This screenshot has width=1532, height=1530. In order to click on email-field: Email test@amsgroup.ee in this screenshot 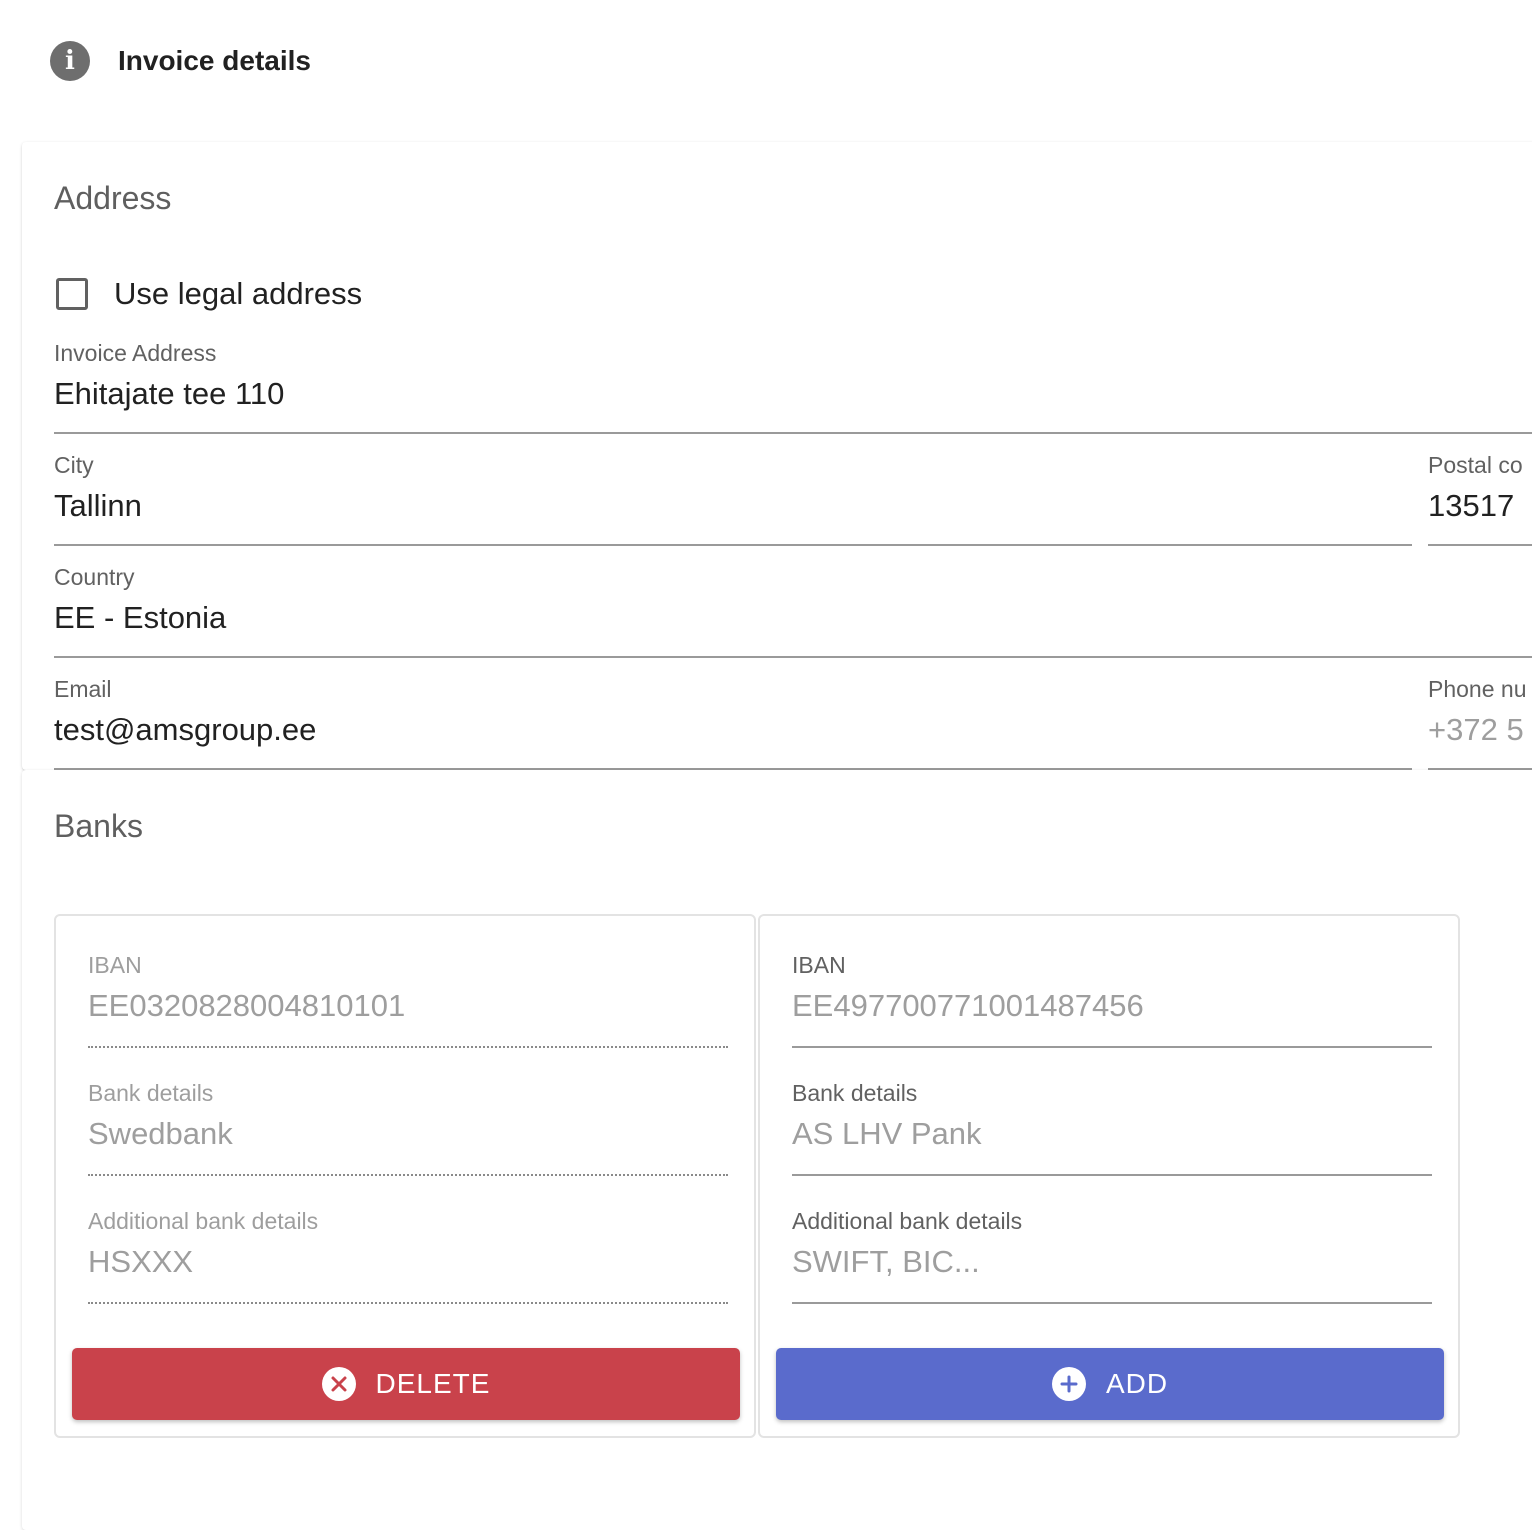, I will do `click(733, 723)`.